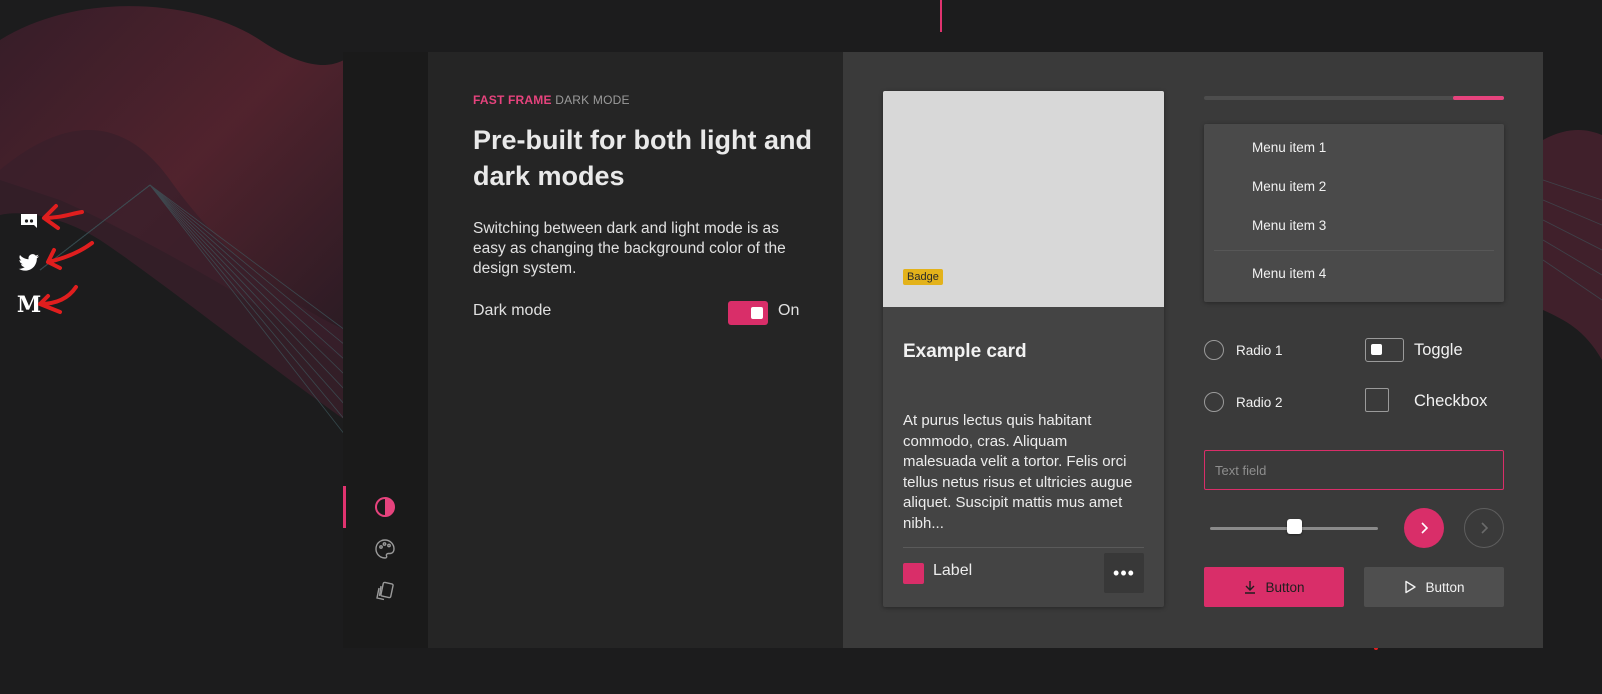 This screenshot has height=694, width=1602. I want to click on toggle-knob, so click(1376, 349).